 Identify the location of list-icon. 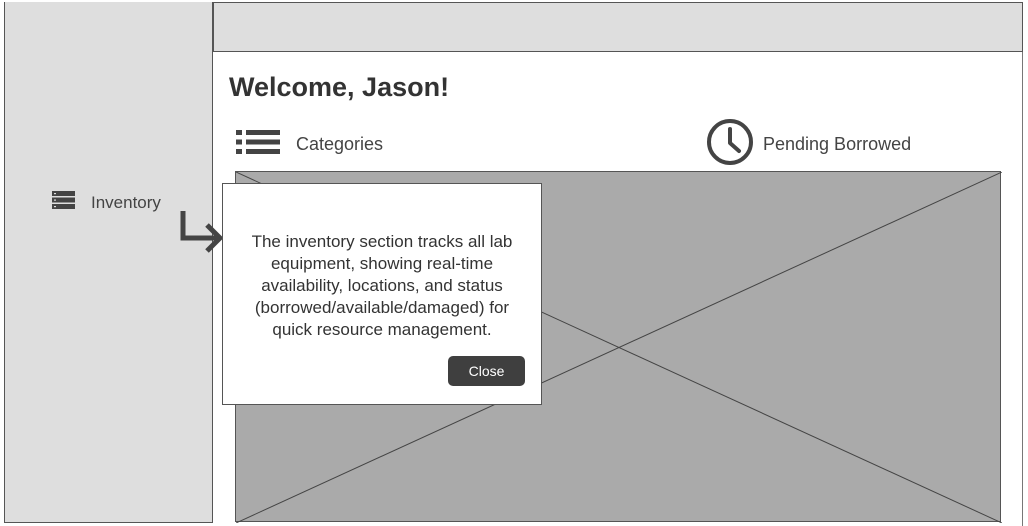
(258, 144).